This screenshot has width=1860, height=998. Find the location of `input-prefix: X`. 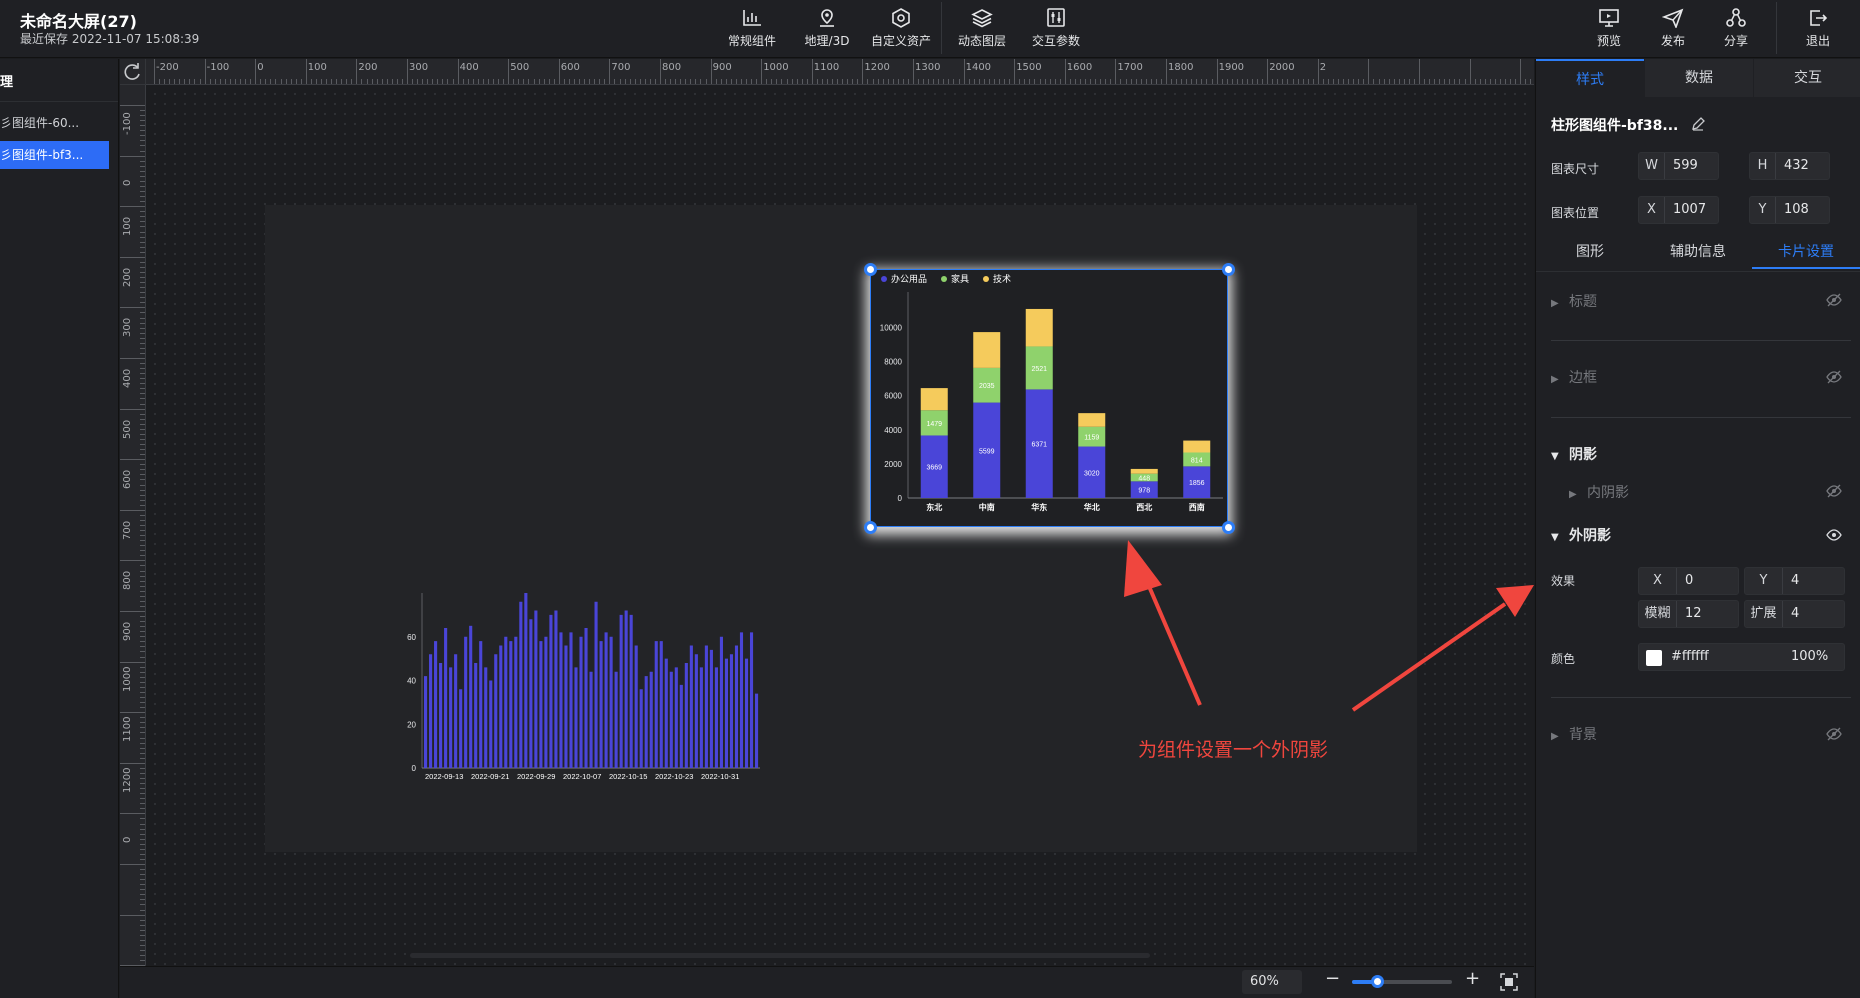

input-prefix: X is located at coordinates (1658, 581).